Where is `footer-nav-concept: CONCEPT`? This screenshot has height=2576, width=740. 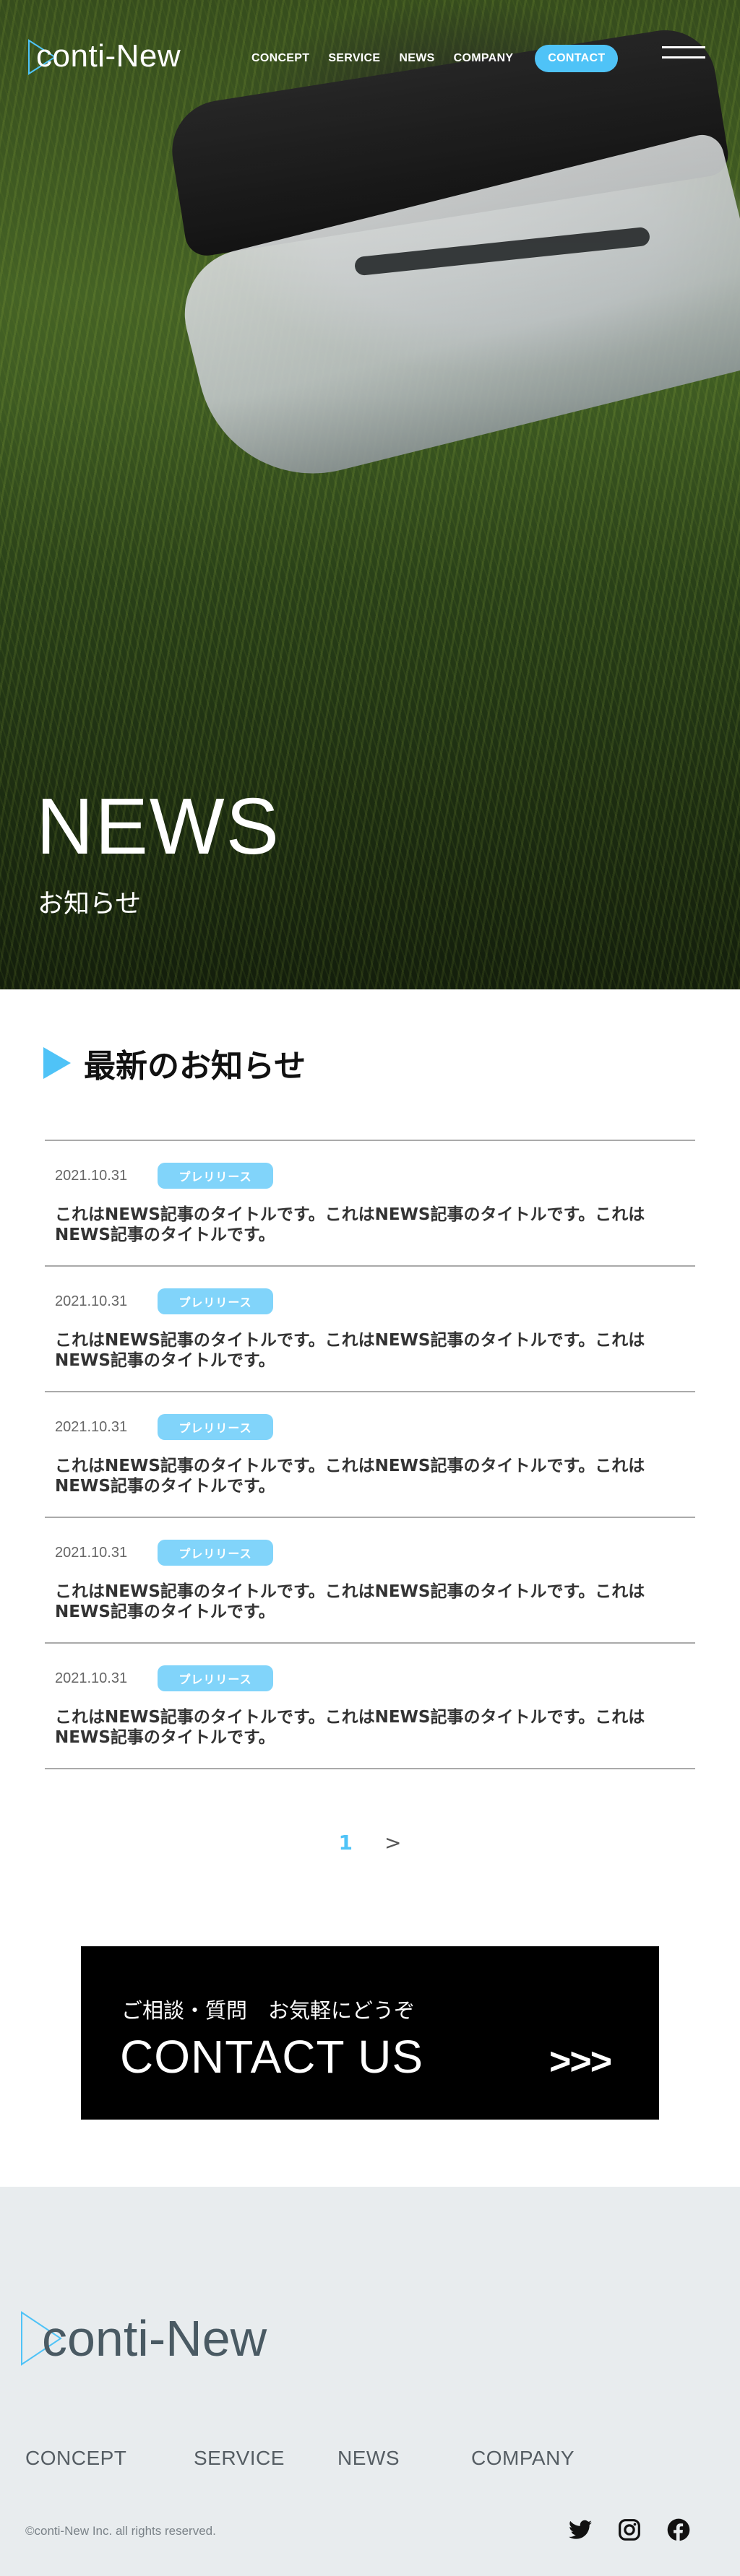 footer-nav-concept: CONCEPT is located at coordinates (76, 2458).